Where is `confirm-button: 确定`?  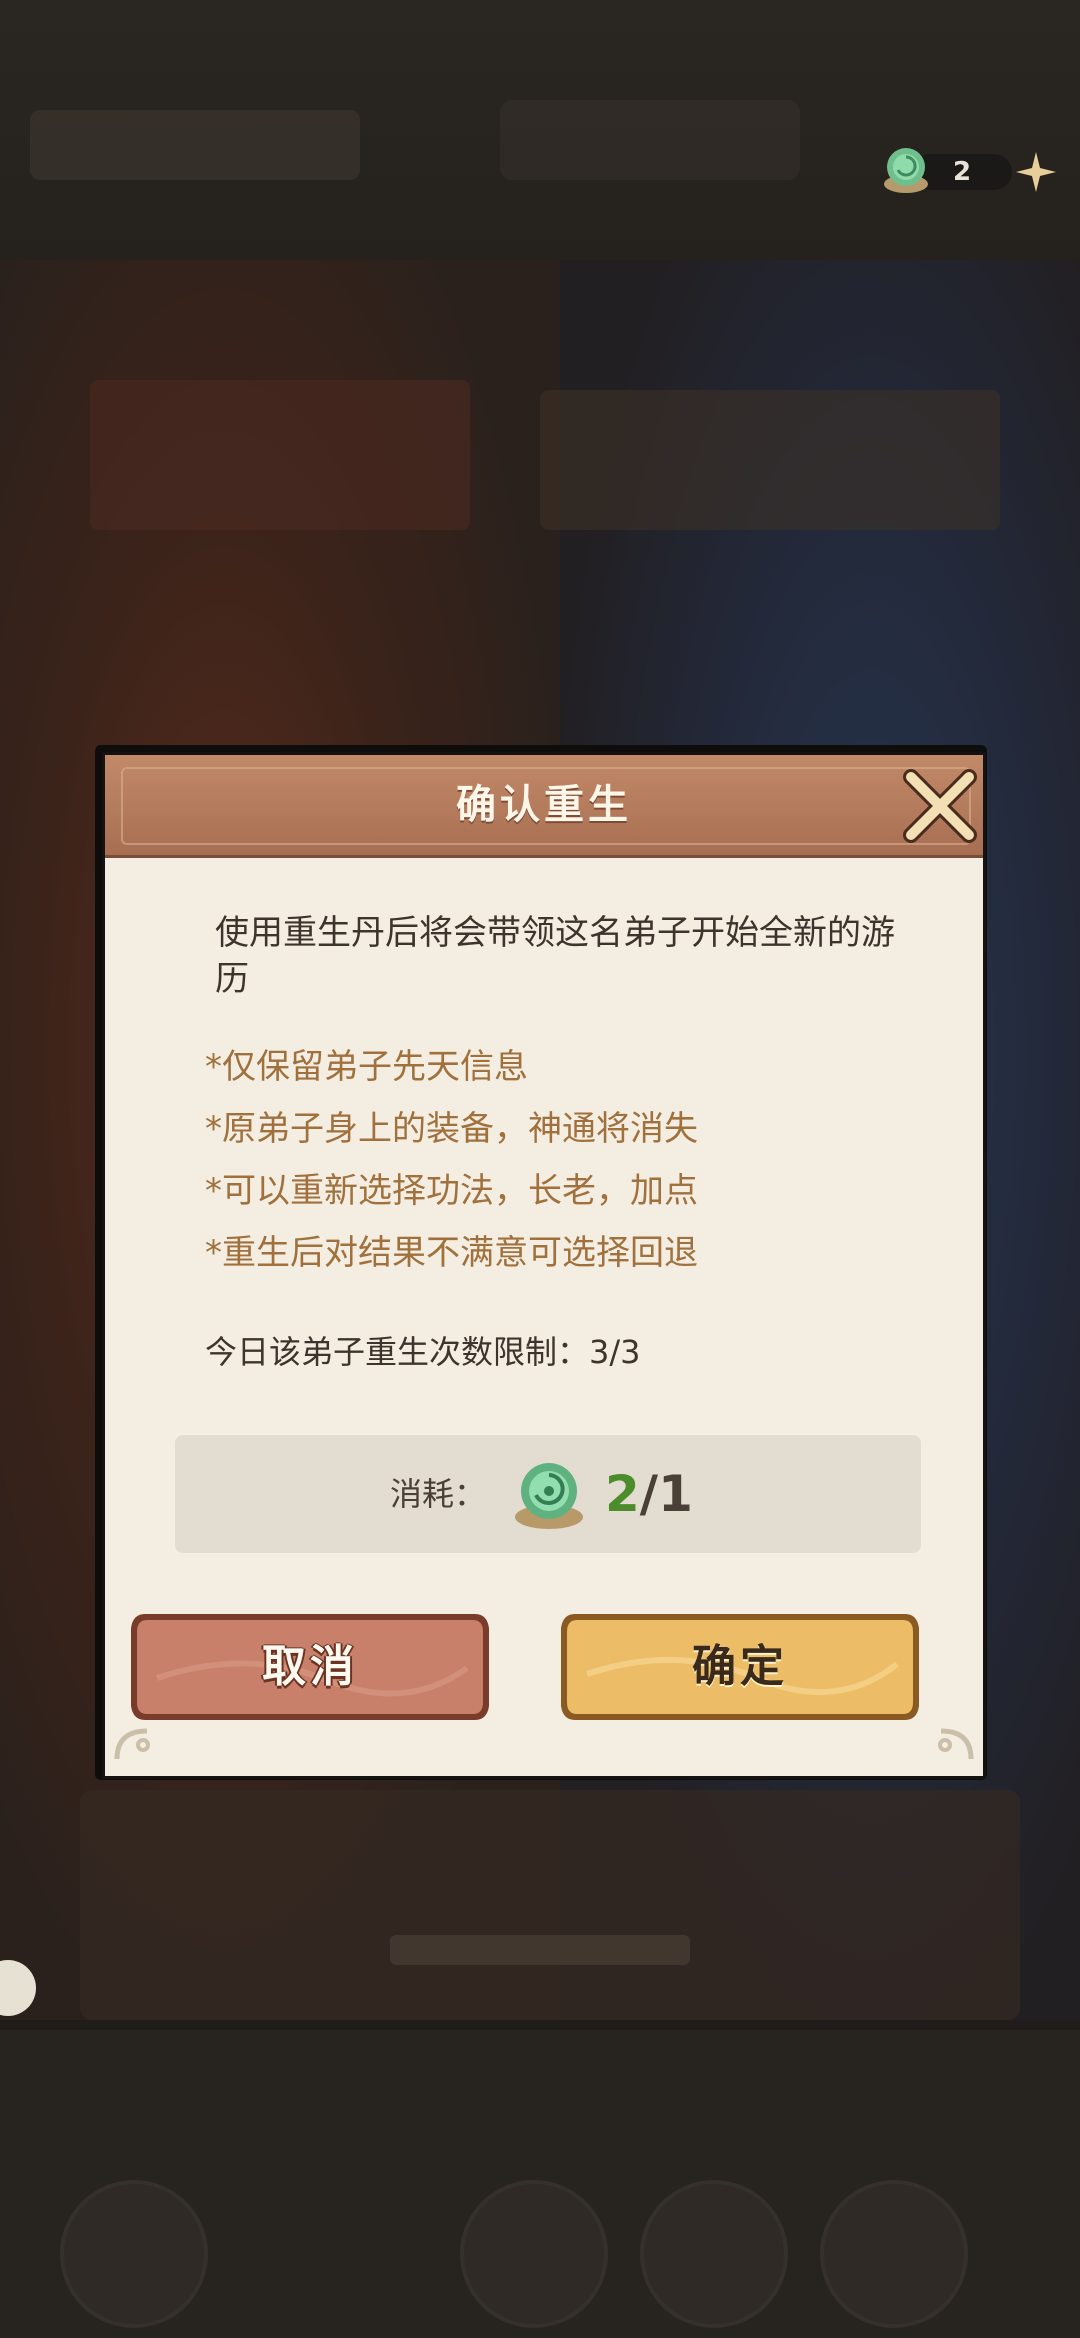
confirm-button: 确定 is located at coordinates (740, 1667).